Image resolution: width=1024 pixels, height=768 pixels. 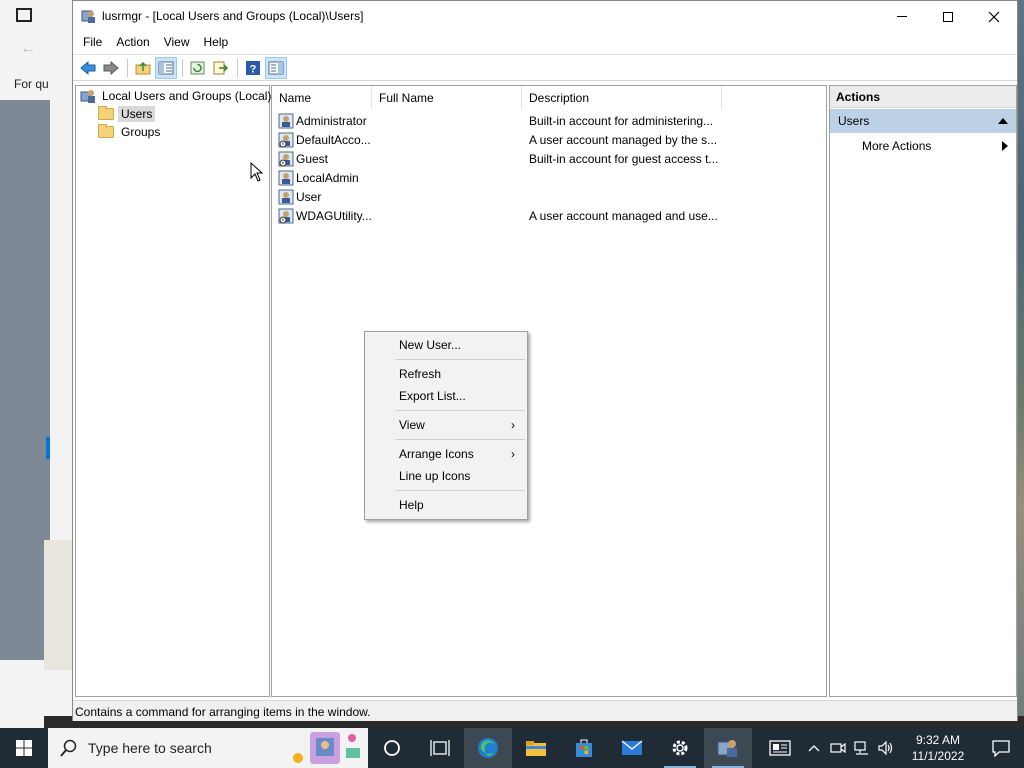 What do you see at coordinates (838, 748) in the screenshot?
I see `meet-now-button` at bounding box center [838, 748].